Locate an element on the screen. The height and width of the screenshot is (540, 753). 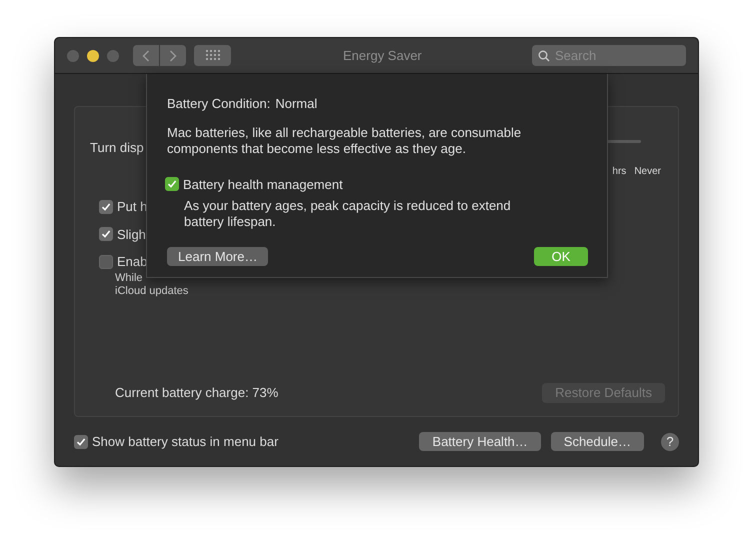
search-icon is located at coordinates (544, 56).